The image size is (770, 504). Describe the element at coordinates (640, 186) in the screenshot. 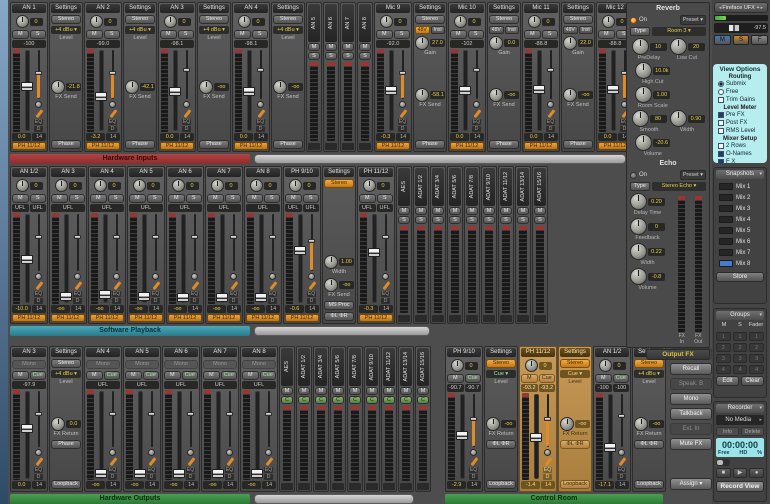

I see `echo-type-button: Type` at that location.